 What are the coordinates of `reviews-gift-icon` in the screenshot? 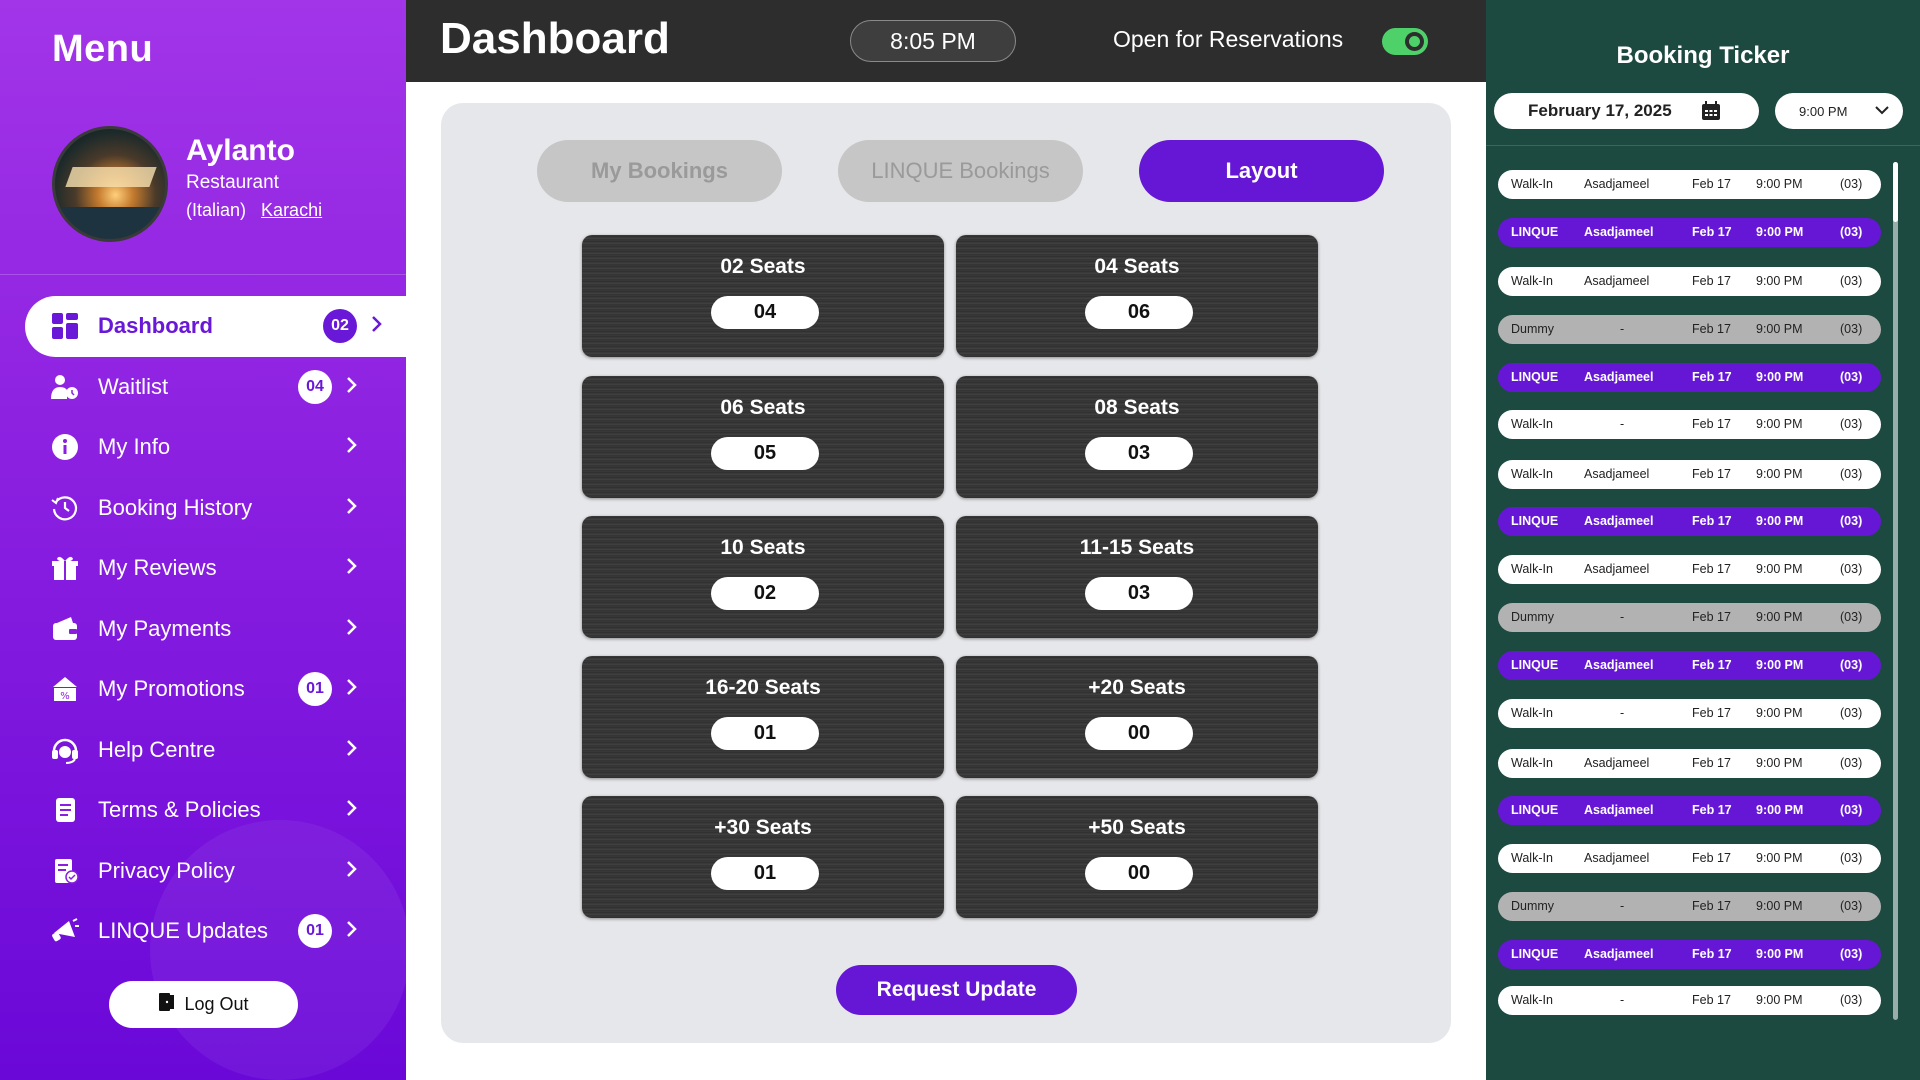 It's located at (65, 568).